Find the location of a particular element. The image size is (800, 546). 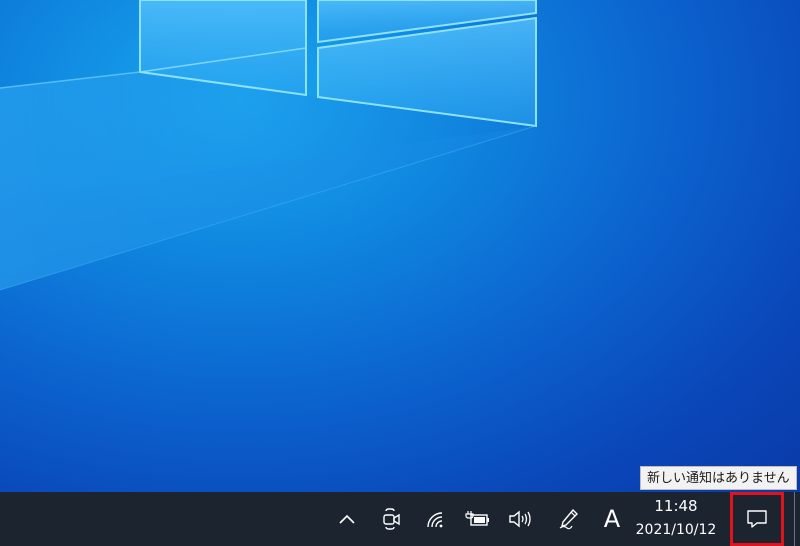

speaker-icon is located at coordinates (520, 519).